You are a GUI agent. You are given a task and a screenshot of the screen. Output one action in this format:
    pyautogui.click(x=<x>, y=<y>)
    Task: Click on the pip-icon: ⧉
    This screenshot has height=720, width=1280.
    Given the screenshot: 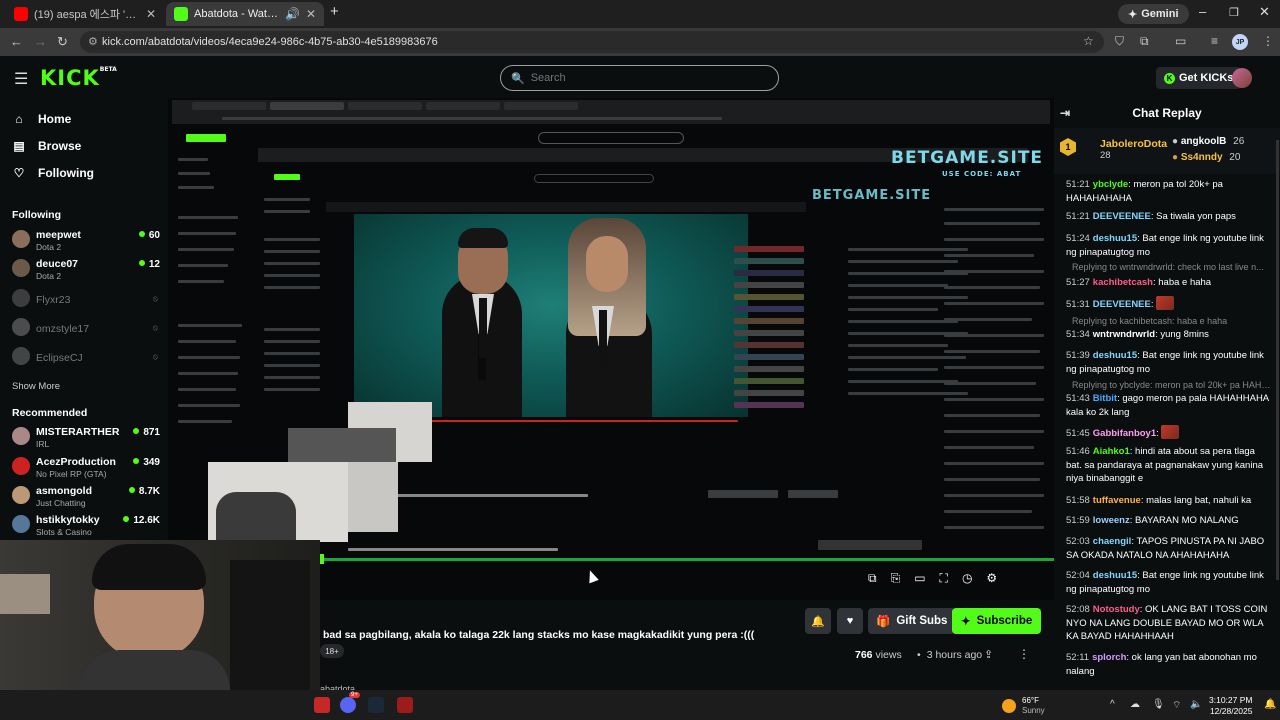 What is the action you would take?
    pyautogui.click(x=872, y=578)
    